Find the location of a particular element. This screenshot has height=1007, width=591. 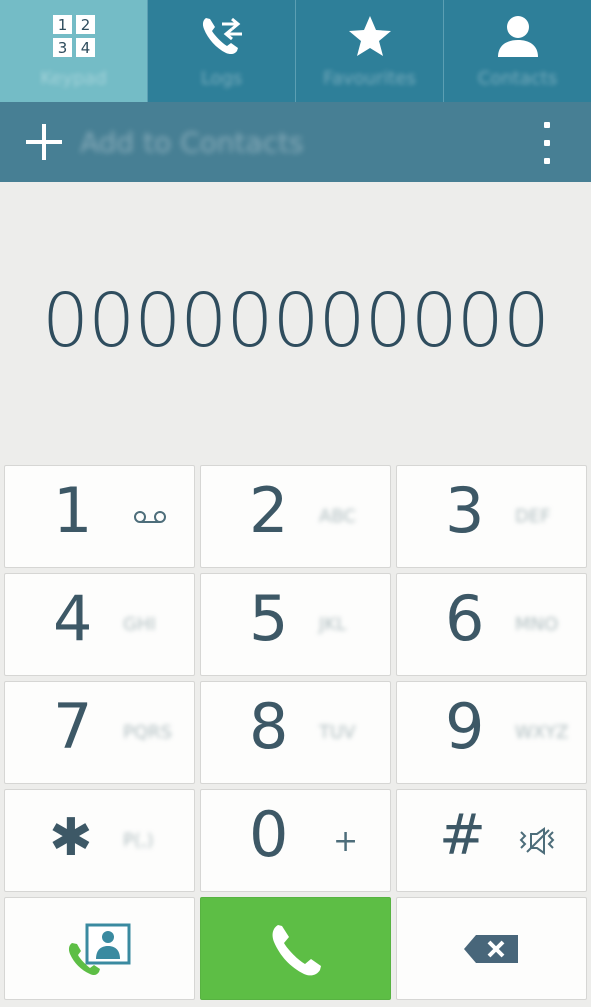

tab-logs: Logs is located at coordinates (222, 51).